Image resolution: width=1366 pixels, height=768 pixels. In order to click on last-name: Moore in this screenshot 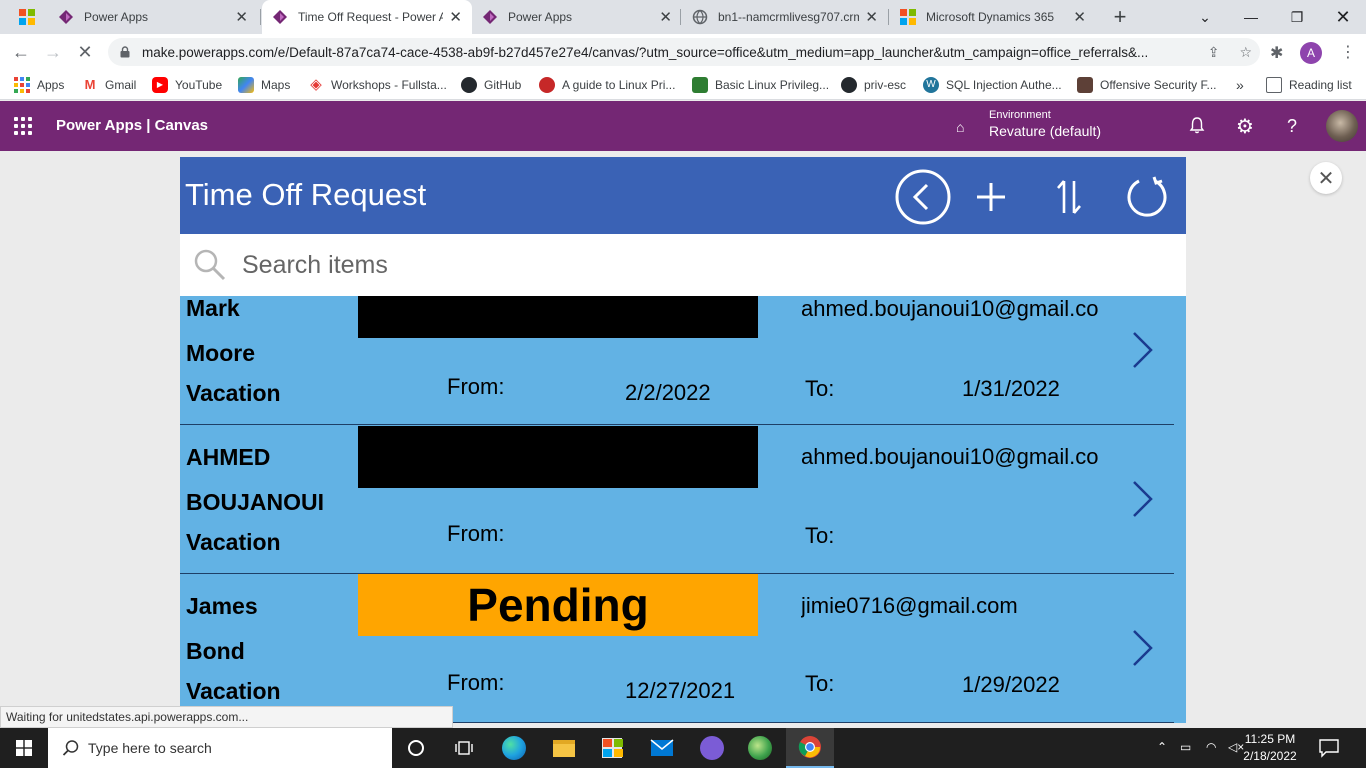, I will do `click(220, 353)`.